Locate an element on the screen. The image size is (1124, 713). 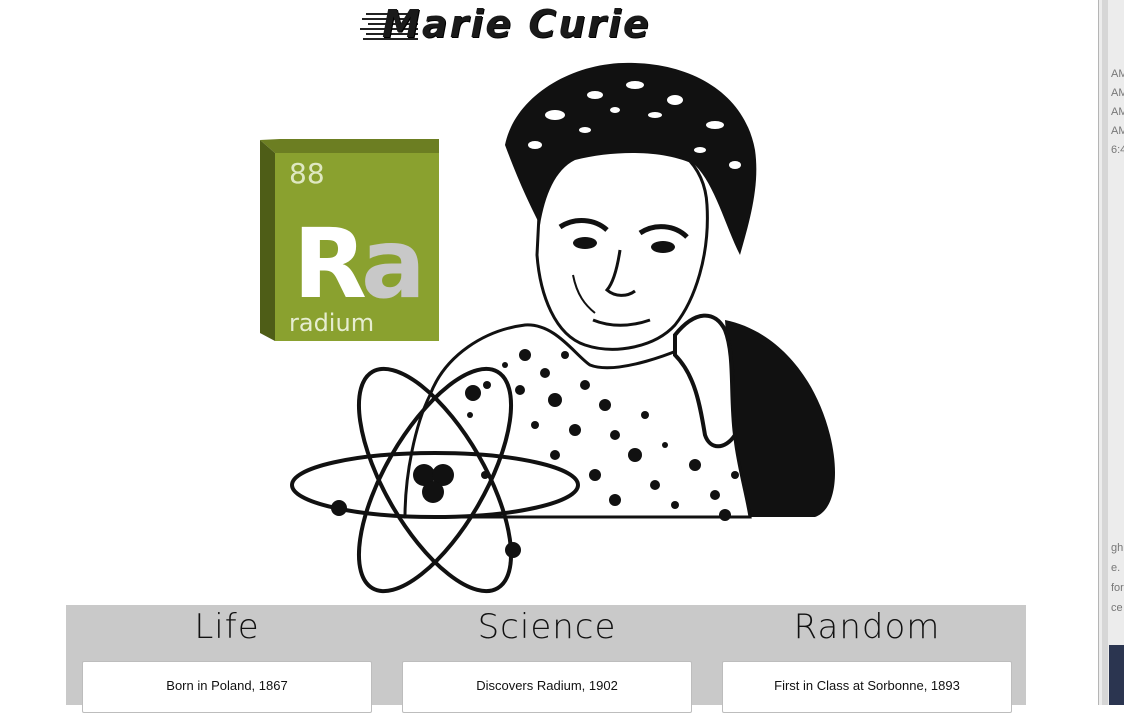
fact-card: First in Class at Sorbonne, 1893 is located at coordinates (867, 687).